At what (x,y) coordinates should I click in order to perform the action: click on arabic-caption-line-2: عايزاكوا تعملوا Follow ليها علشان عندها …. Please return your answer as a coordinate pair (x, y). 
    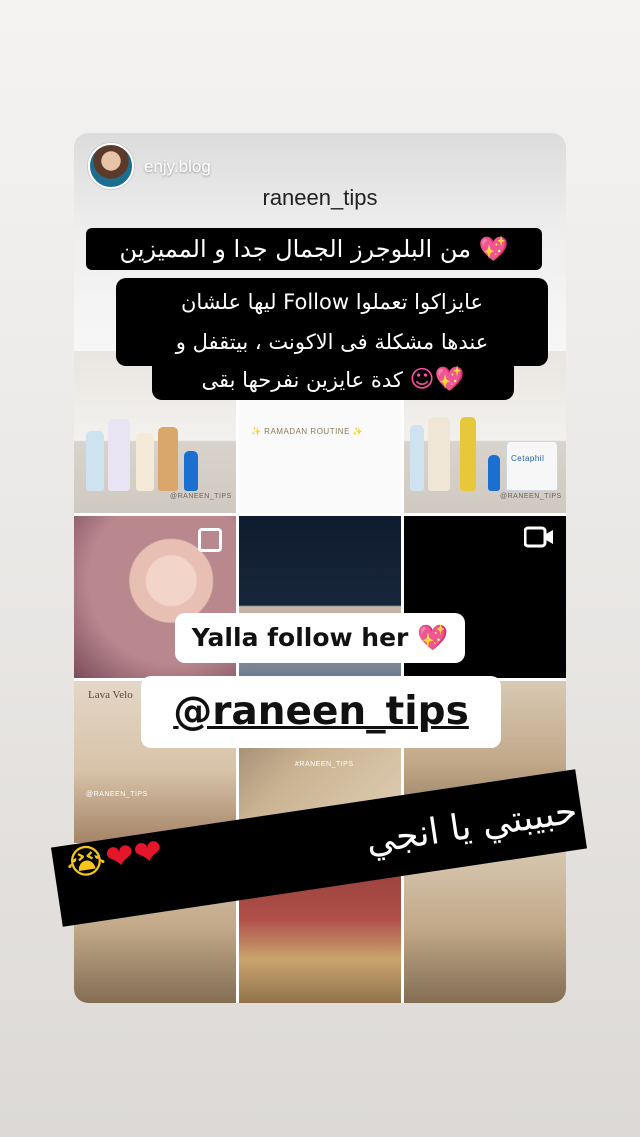
    Looking at the image, I should click on (332, 322).